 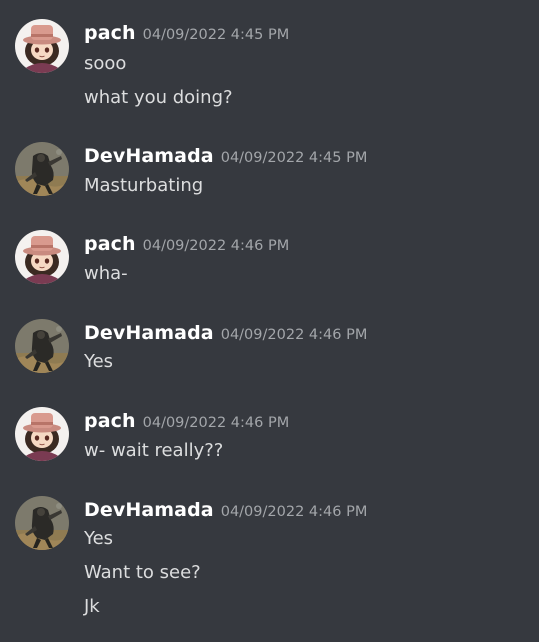 What do you see at coordinates (106, 273) in the screenshot?
I see `message-text: wha-` at bounding box center [106, 273].